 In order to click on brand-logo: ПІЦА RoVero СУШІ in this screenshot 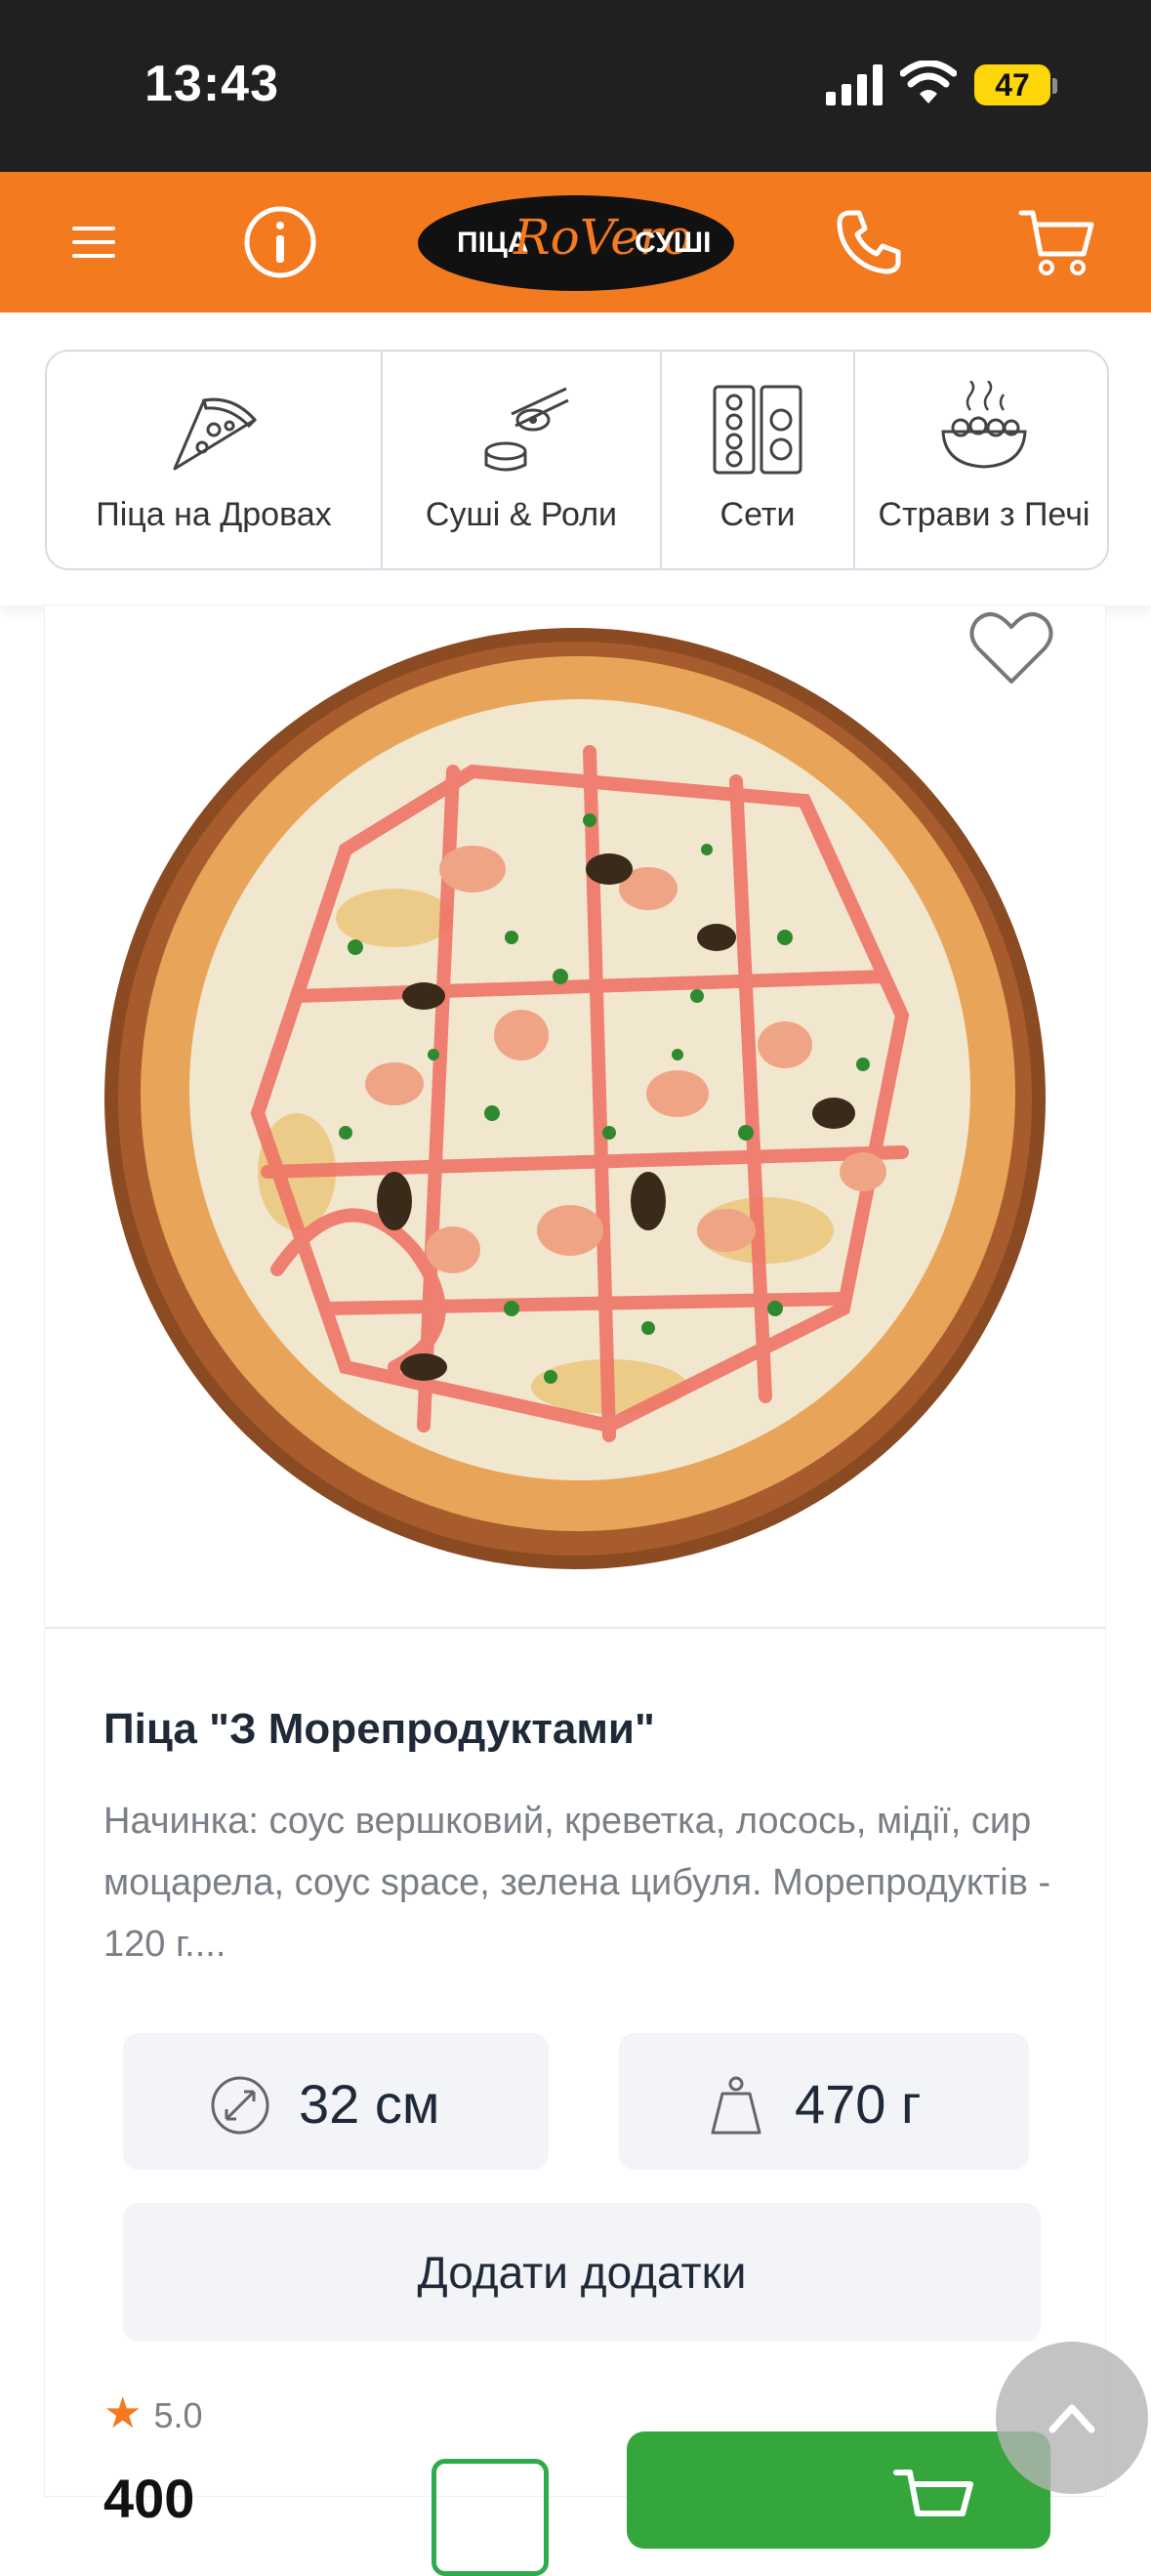, I will do `click(576, 243)`.